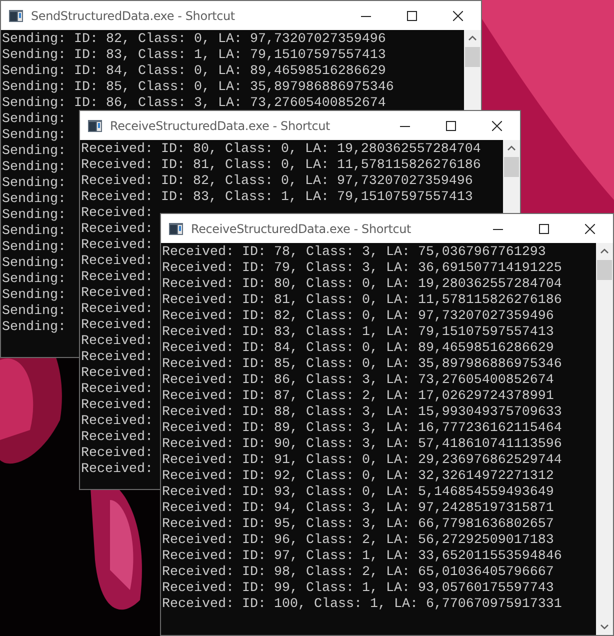 The image size is (614, 636). I want to click on console-line: Received: ID: 98, Class: 2, LA: 65,01036405796667, so click(358, 573).